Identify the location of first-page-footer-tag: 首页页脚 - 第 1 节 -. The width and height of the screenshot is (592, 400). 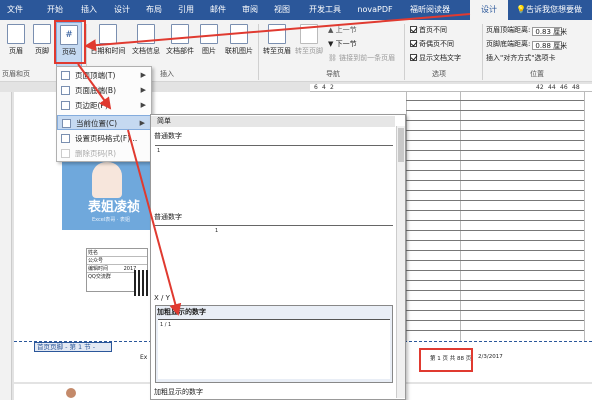
(73, 347).